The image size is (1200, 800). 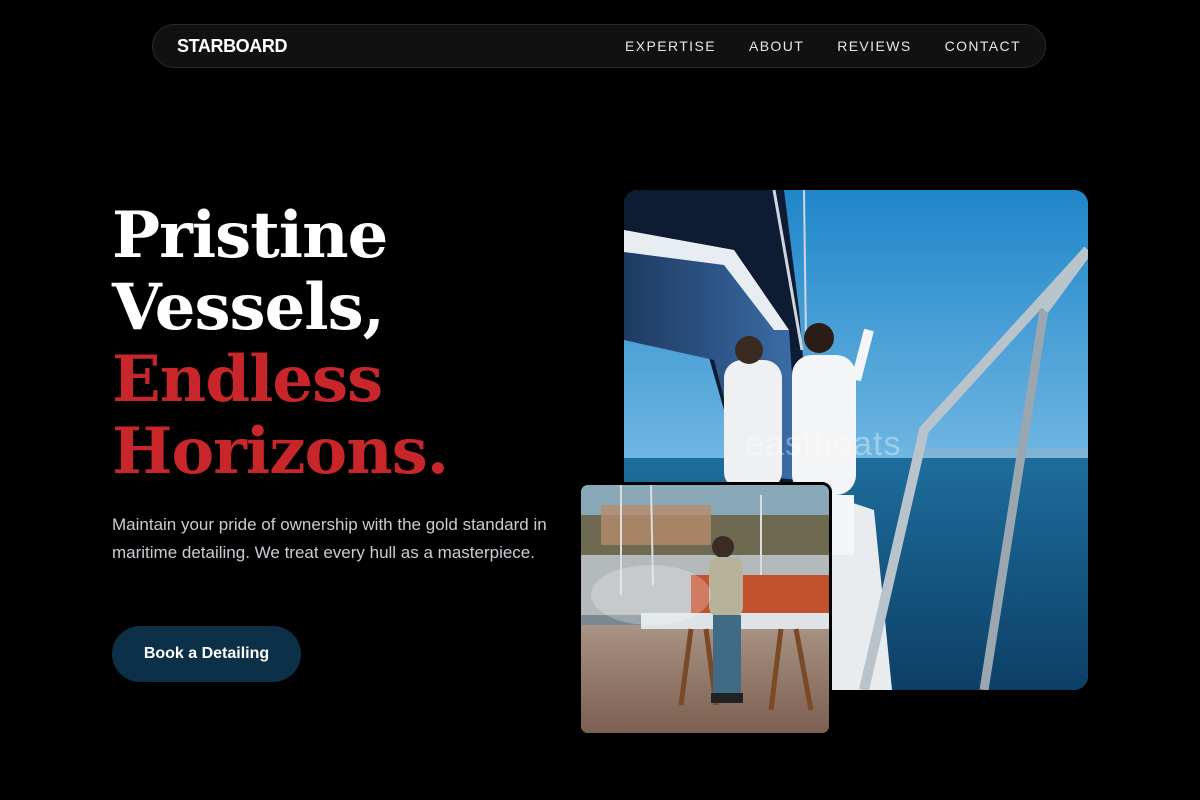 What do you see at coordinates (874, 46) in the screenshot?
I see `nav-link-reviews: REVIEWS` at bounding box center [874, 46].